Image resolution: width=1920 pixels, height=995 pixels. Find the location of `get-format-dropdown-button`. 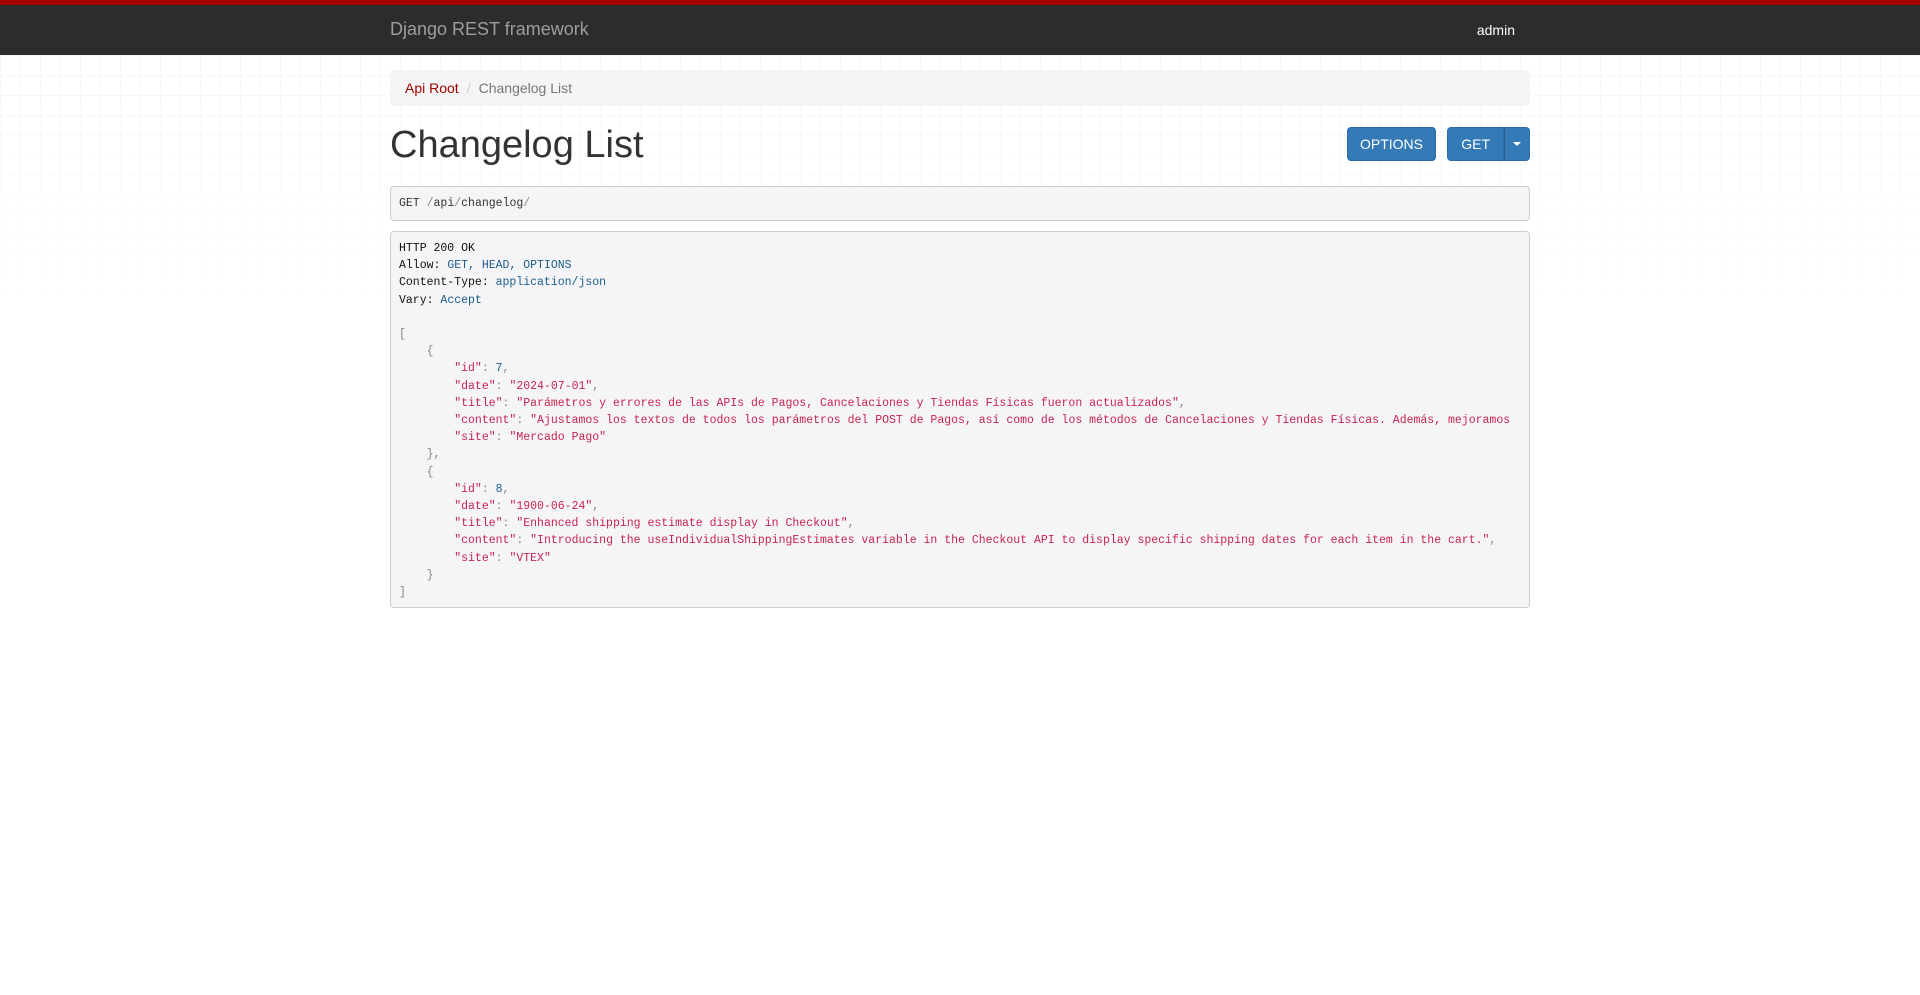

get-format-dropdown-button is located at coordinates (1517, 144).